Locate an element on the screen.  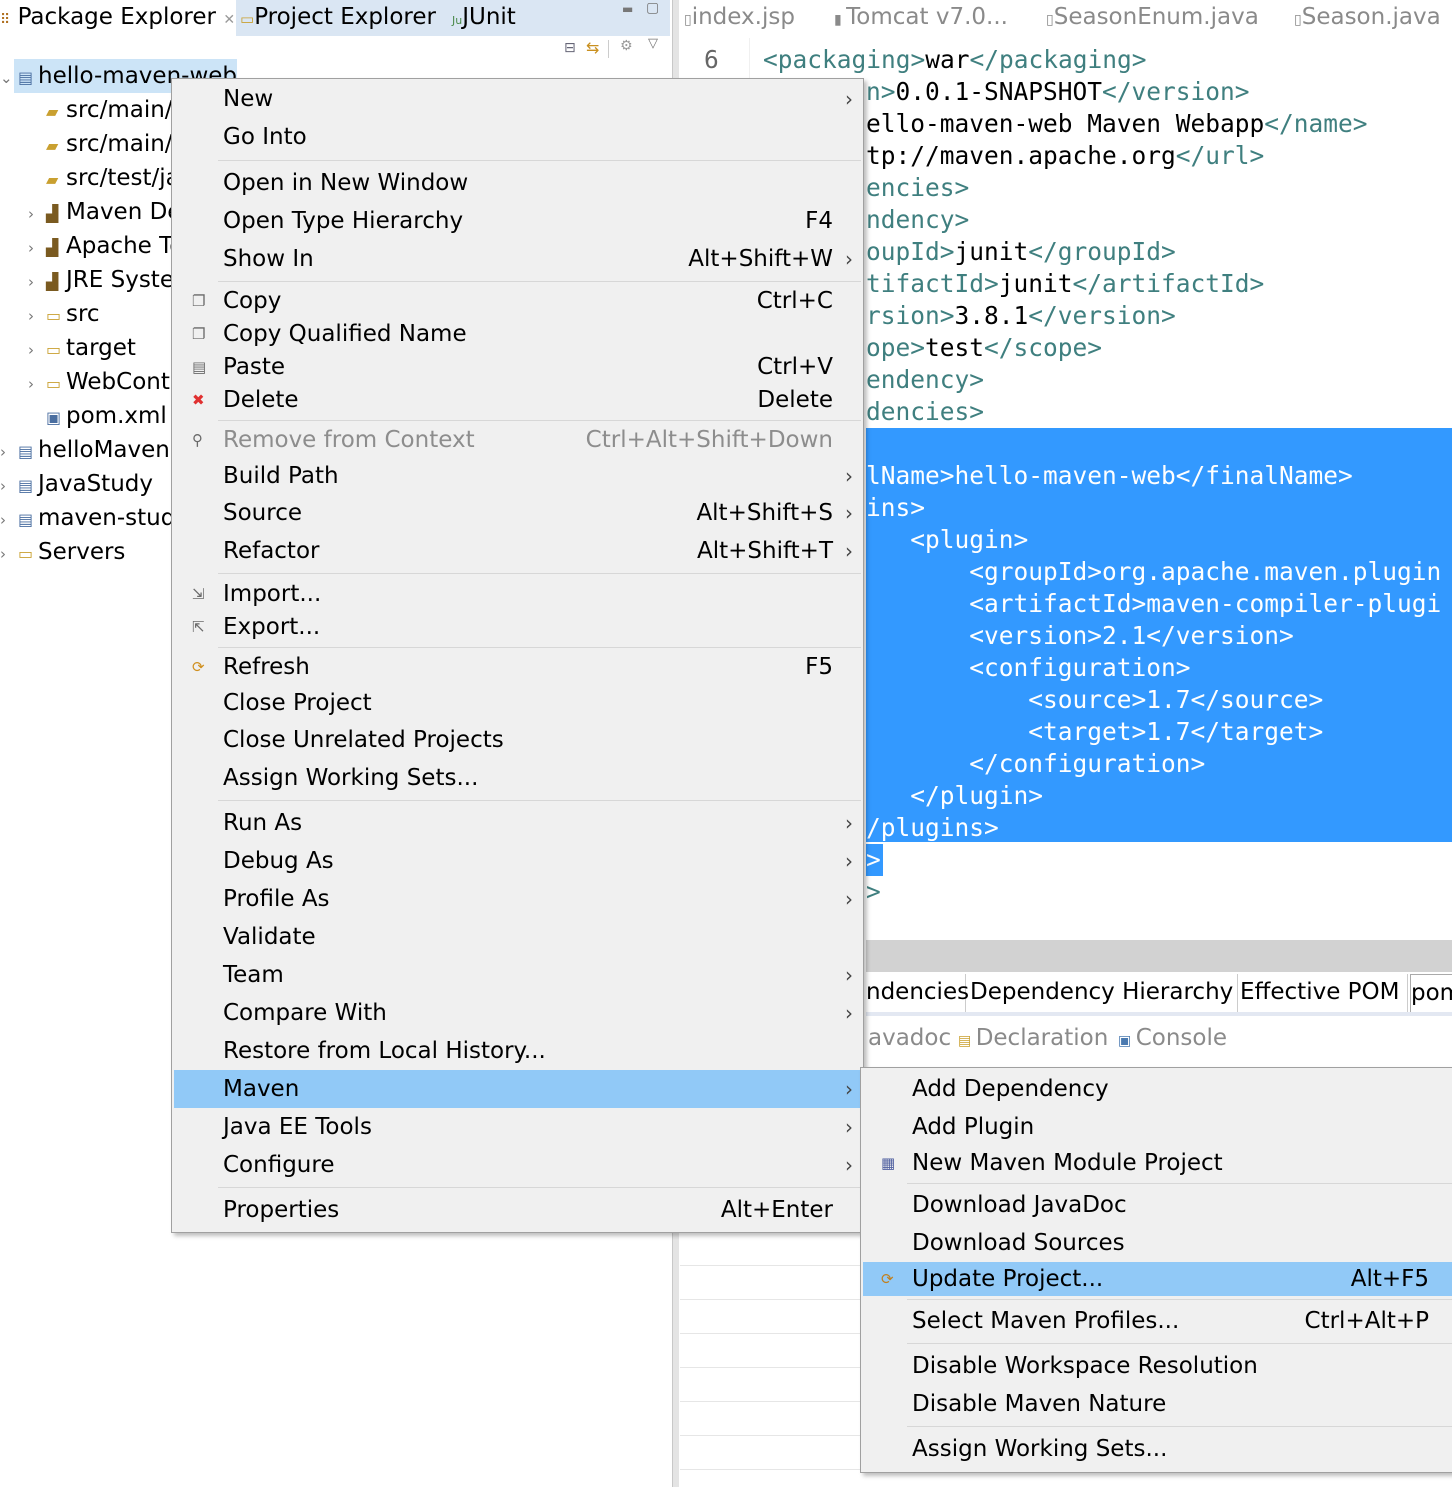
java-file-icon: ▯ is located at coordinates (1050, 20).